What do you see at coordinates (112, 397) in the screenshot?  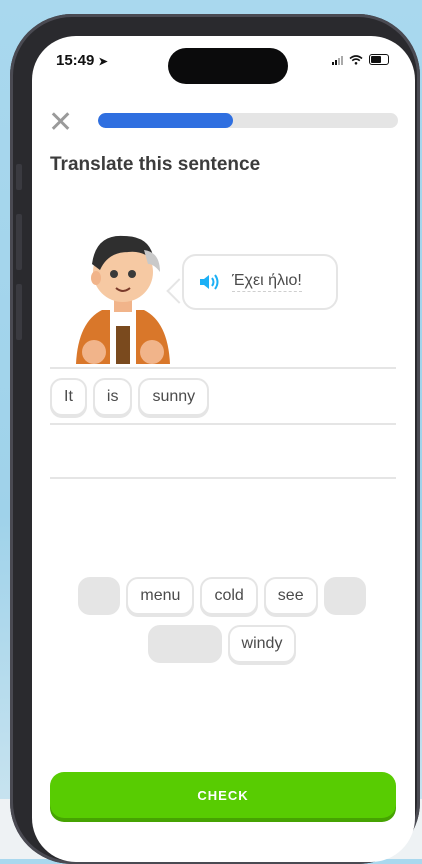 I see `answer-chip: is` at bounding box center [112, 397].